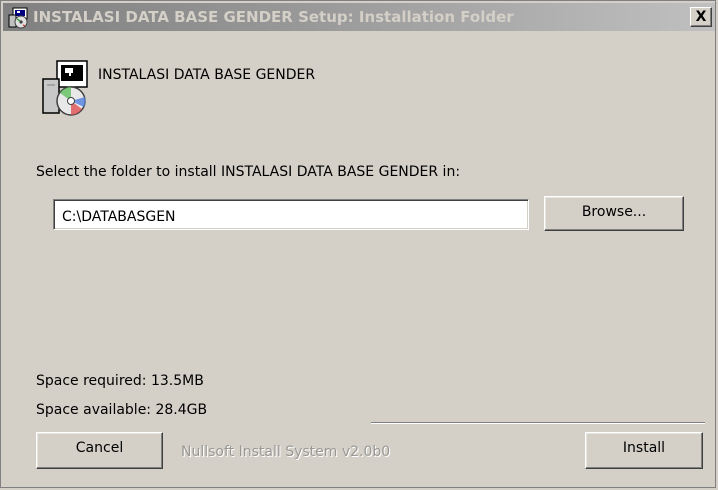  Describe the element at coordinates (65, 88) in the screenshot. I see `installer-cd-icon` at that location.